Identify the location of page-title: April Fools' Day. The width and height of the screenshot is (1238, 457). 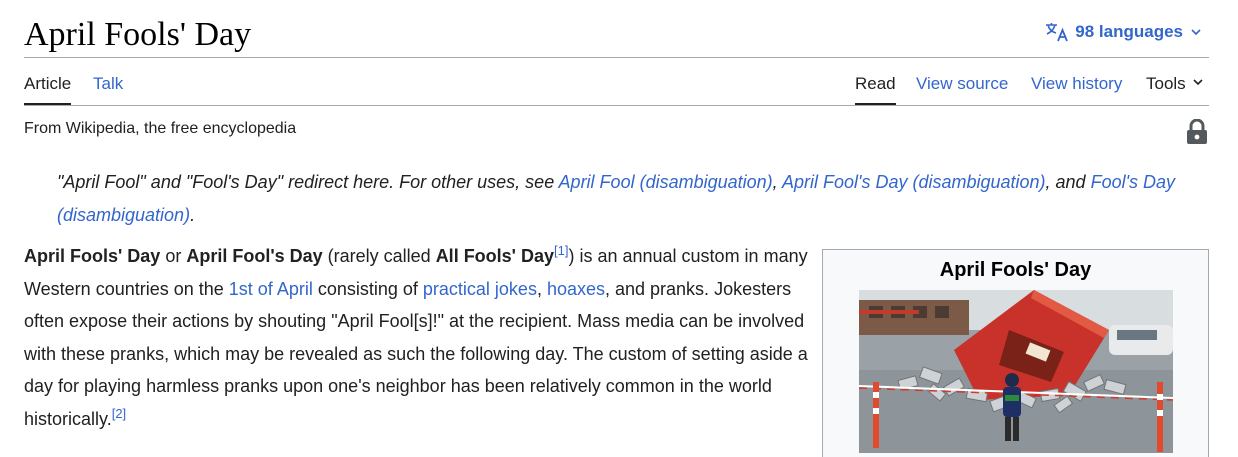
(138, 34).